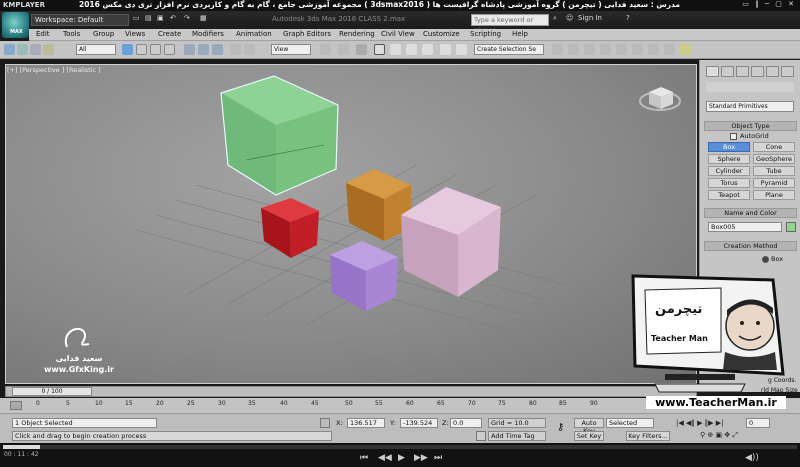 The height and width of the screenshot is (467, 800). What do you see at coordinates (71, 34) in the screenshot?
I see `menu-tools: Tools` at bounding box center [71, 34].